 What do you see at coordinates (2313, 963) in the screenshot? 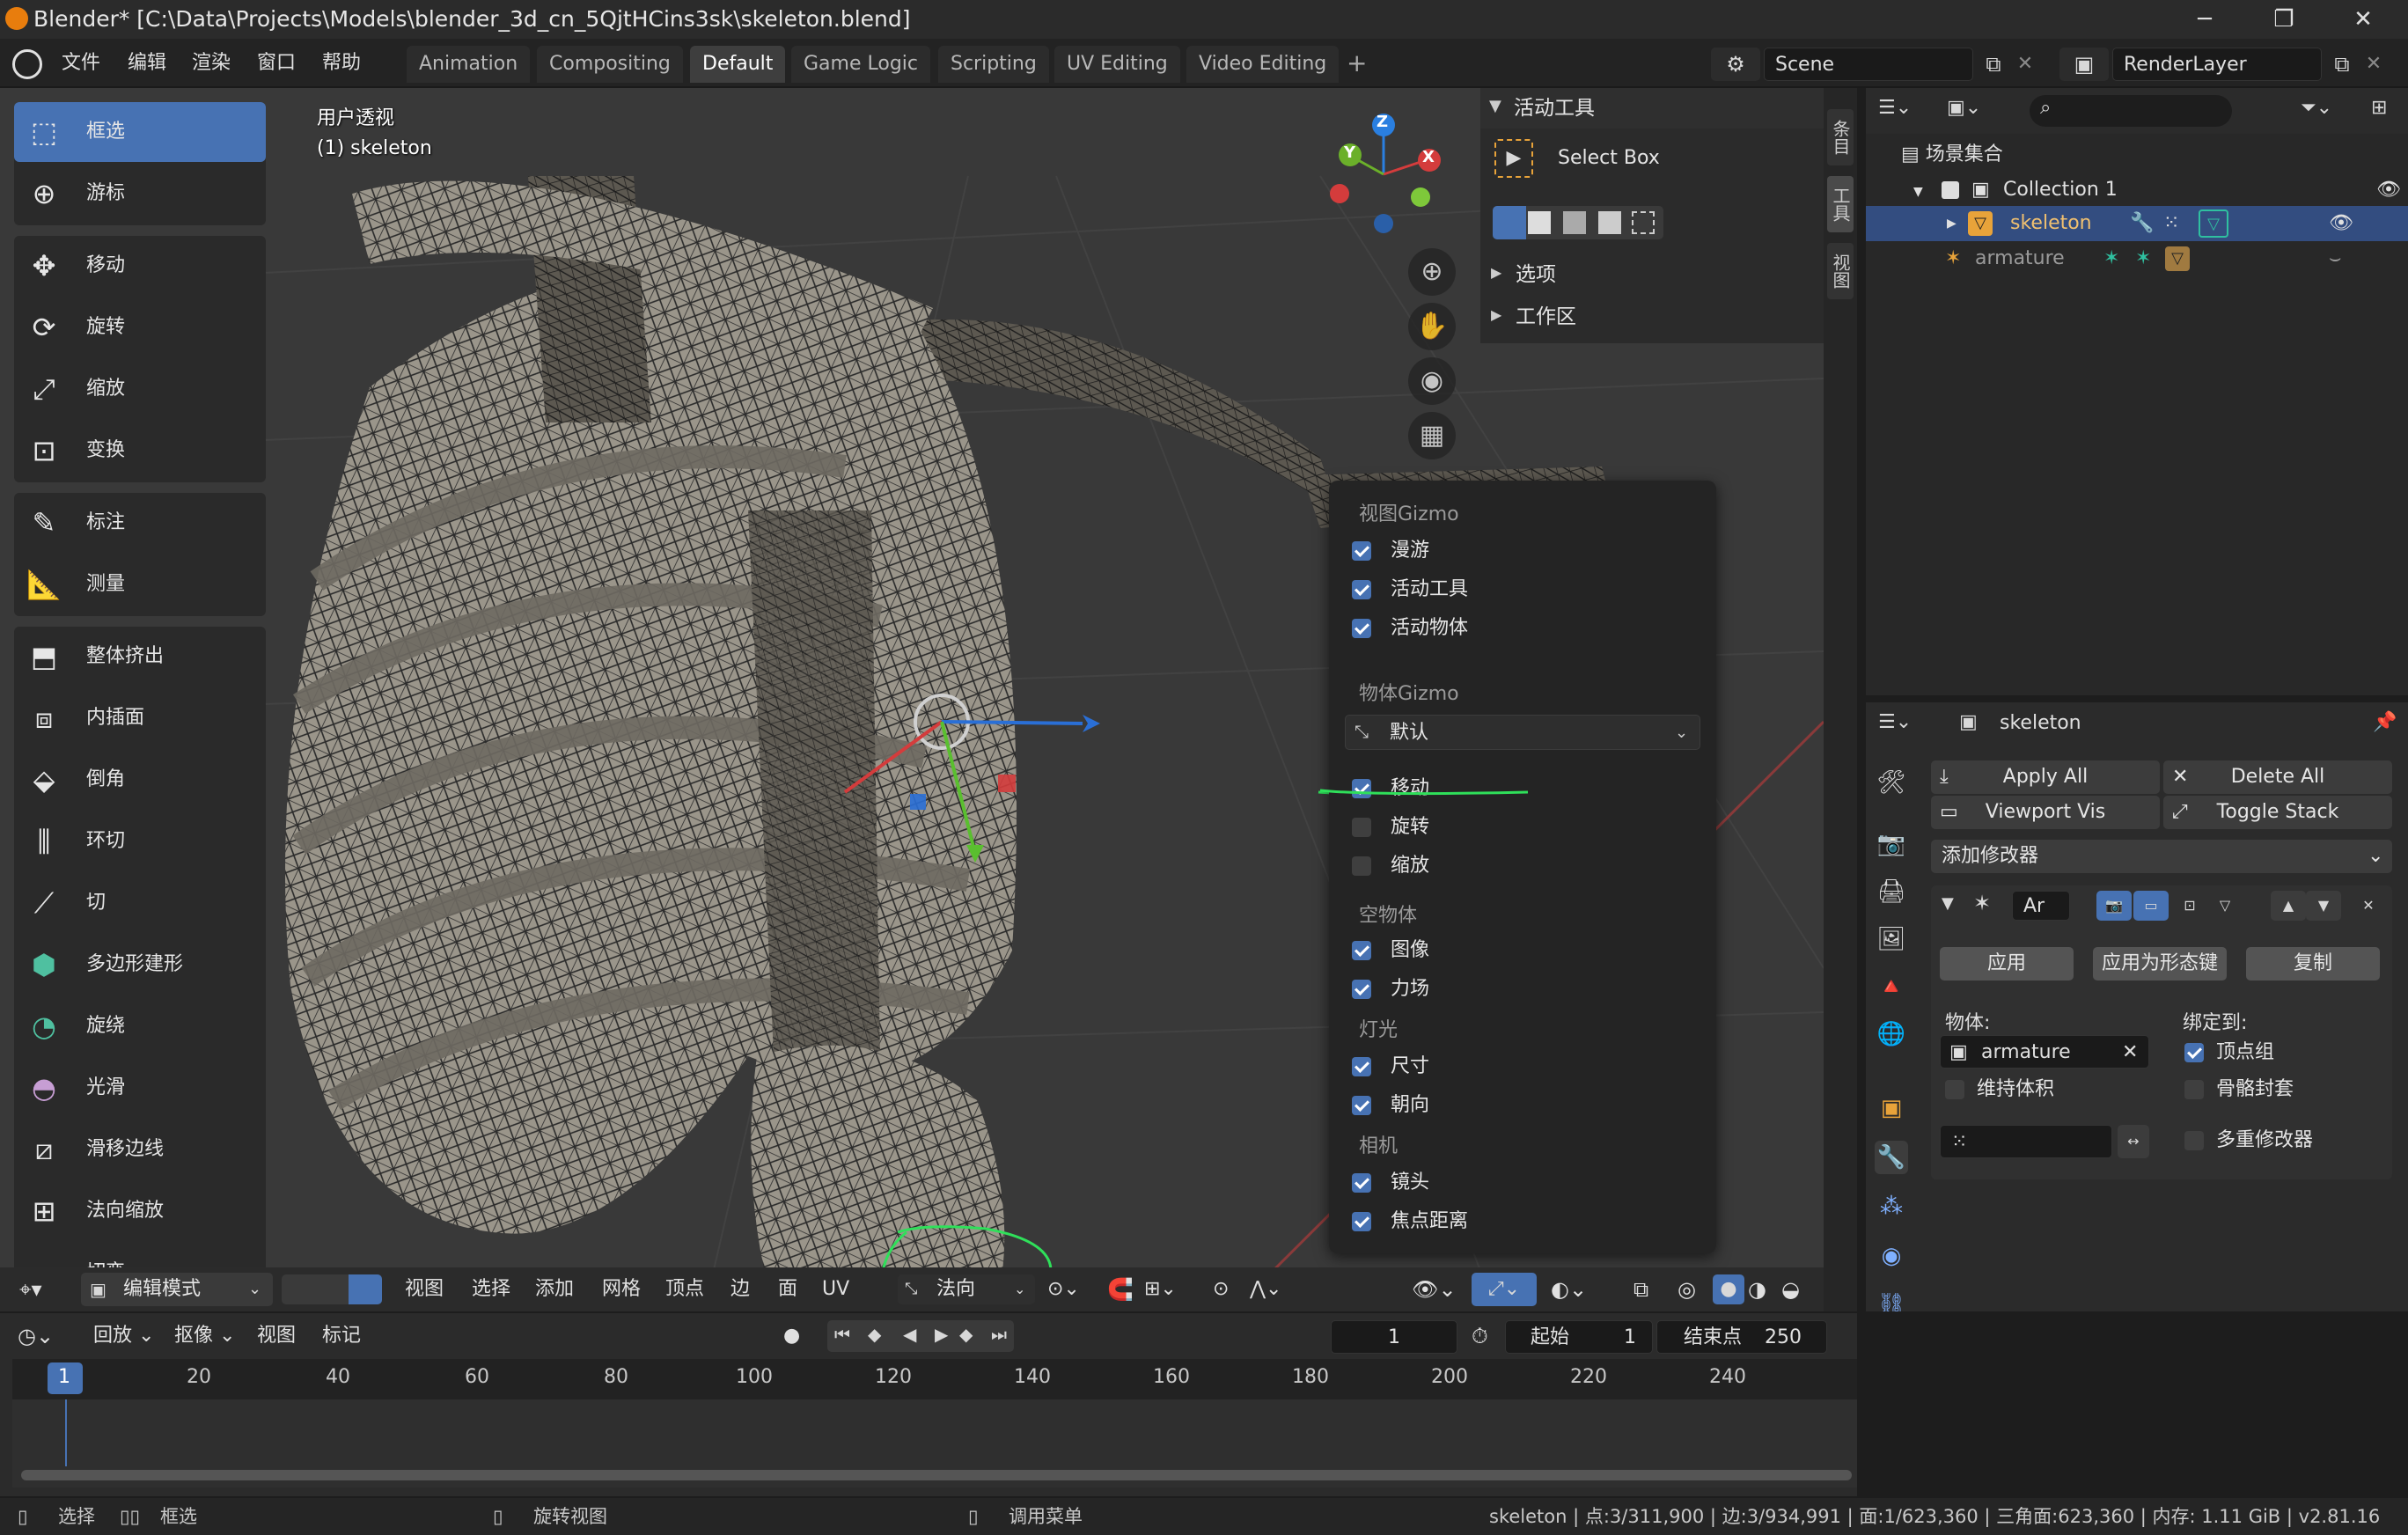
I see `copy-button: 复制` at bounding box center [2313, 963].